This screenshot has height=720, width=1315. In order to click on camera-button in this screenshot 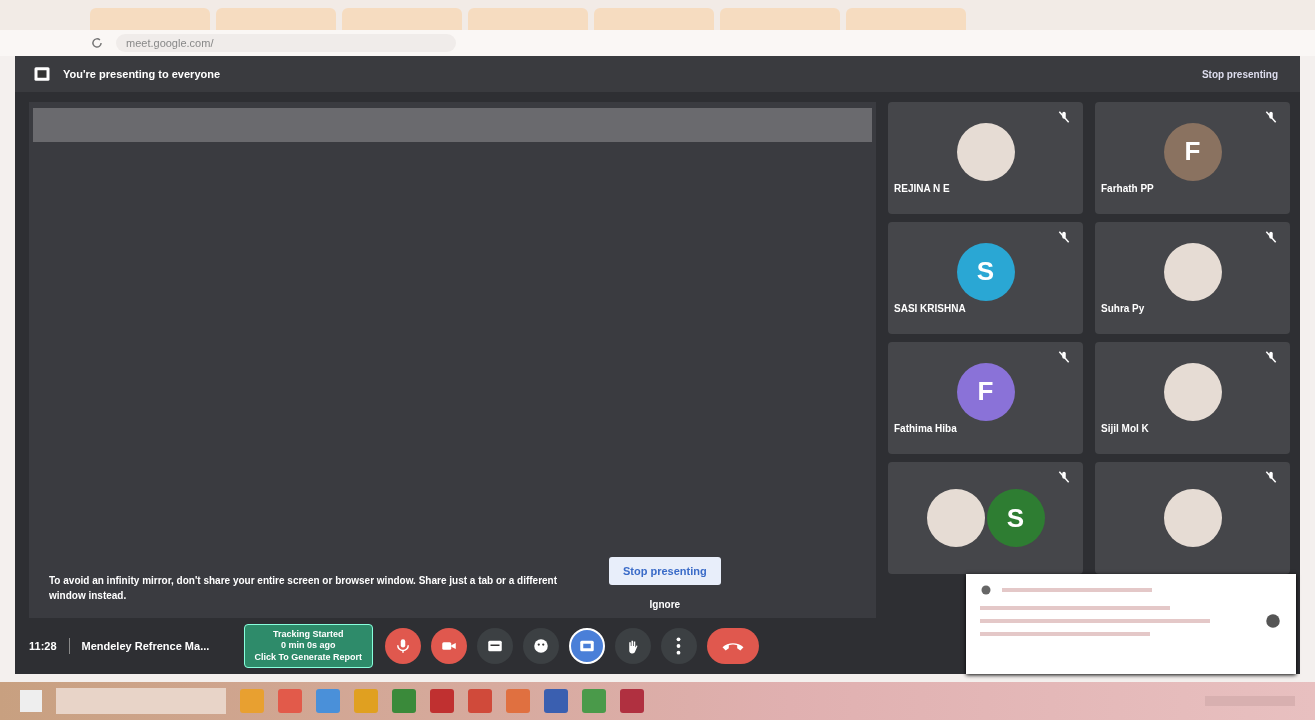, I will do `click(448, 646)`.